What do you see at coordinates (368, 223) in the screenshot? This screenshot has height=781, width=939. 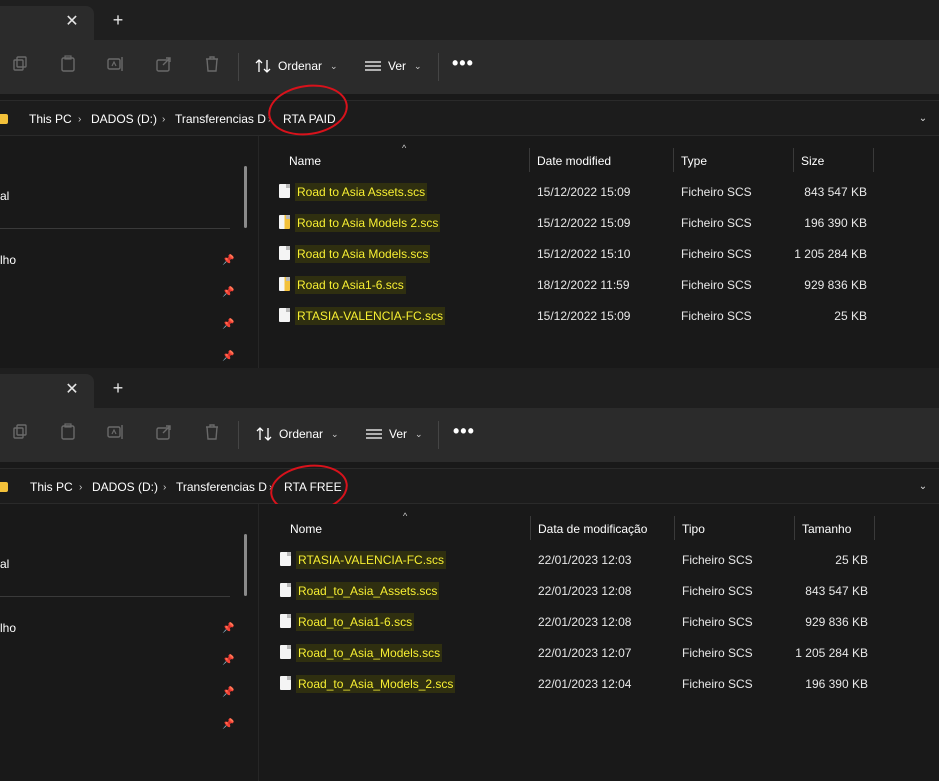 I see `file-name: Road to Asia Models 2.scs` at bounding box center [368, 223].